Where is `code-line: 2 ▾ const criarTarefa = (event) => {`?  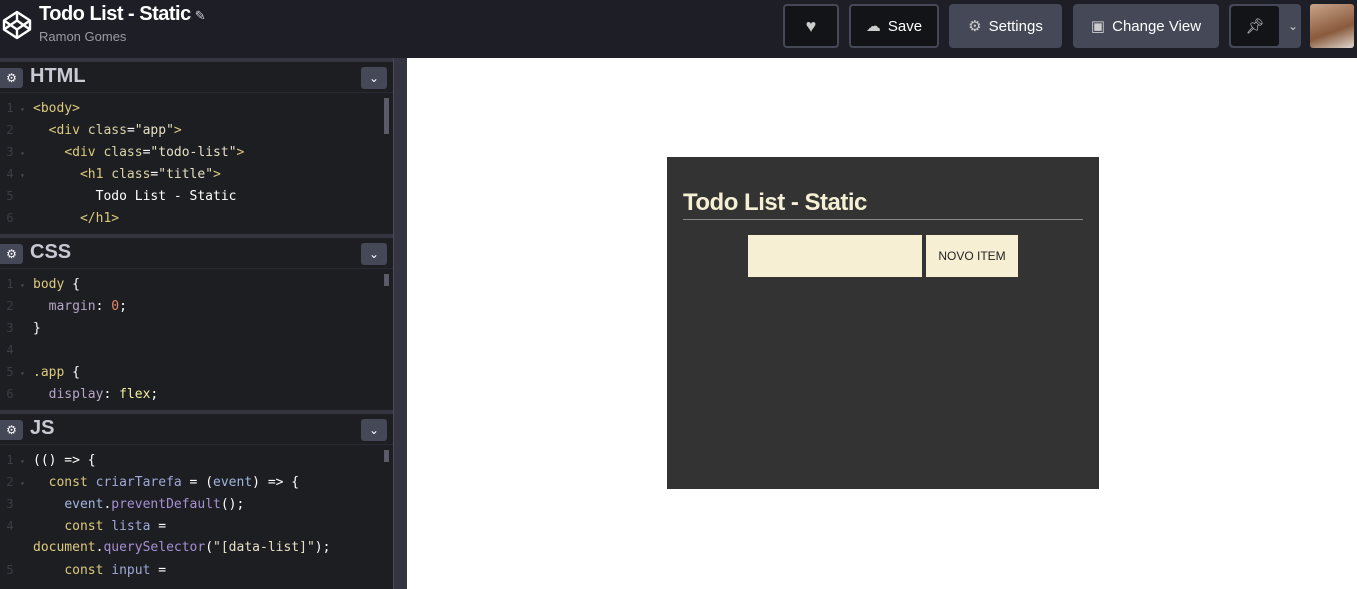
code-line: 2 ▾ const criarTarefa = (event) => { is located at coordinates (196, 482).